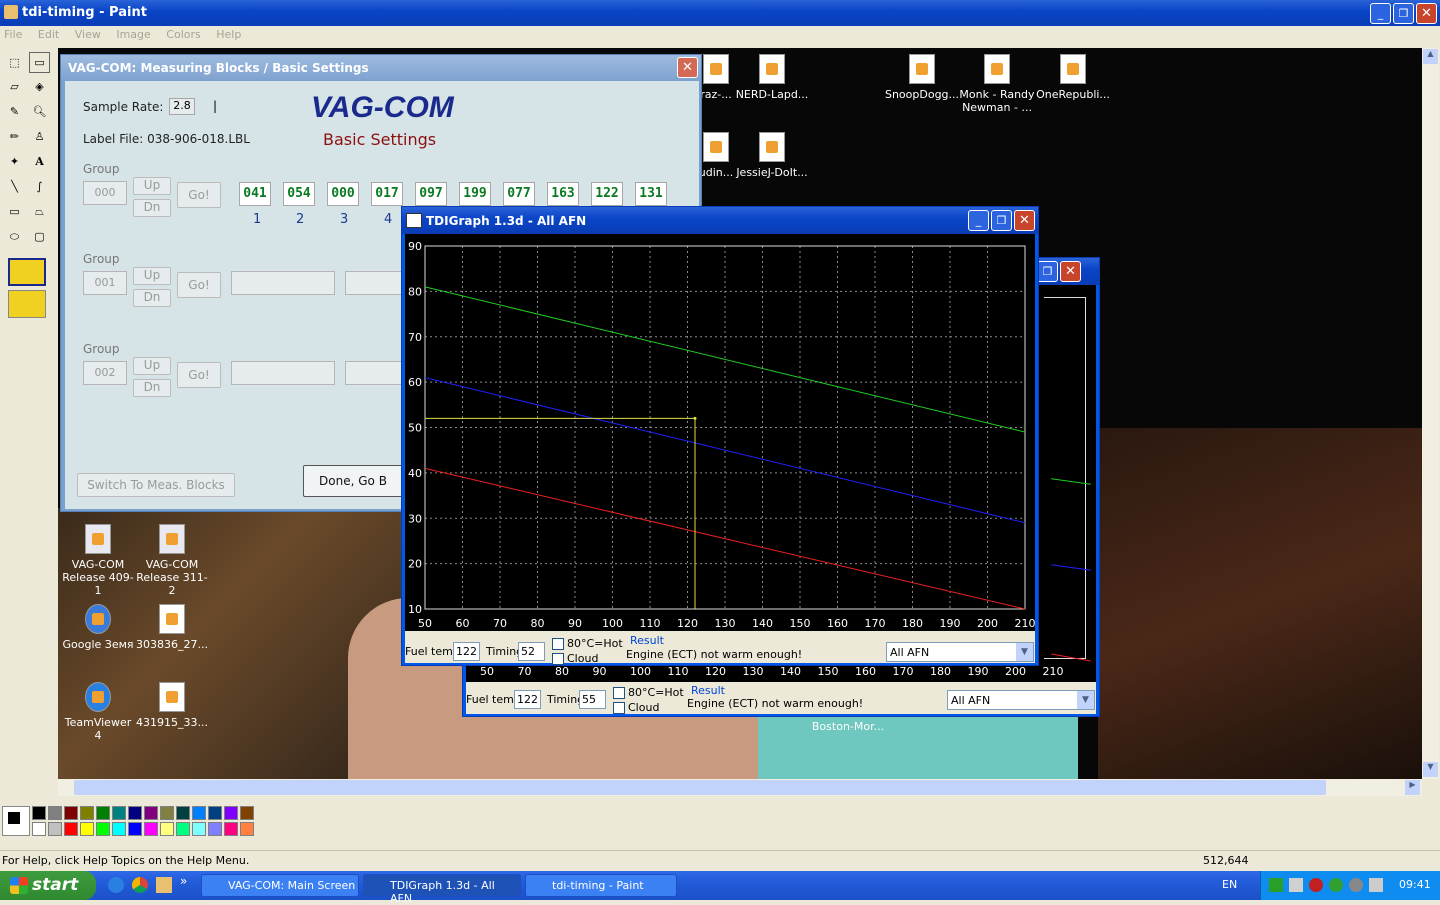 The image size is (1440, 905). I want to click on menu-image: Image, so click(133, 34).